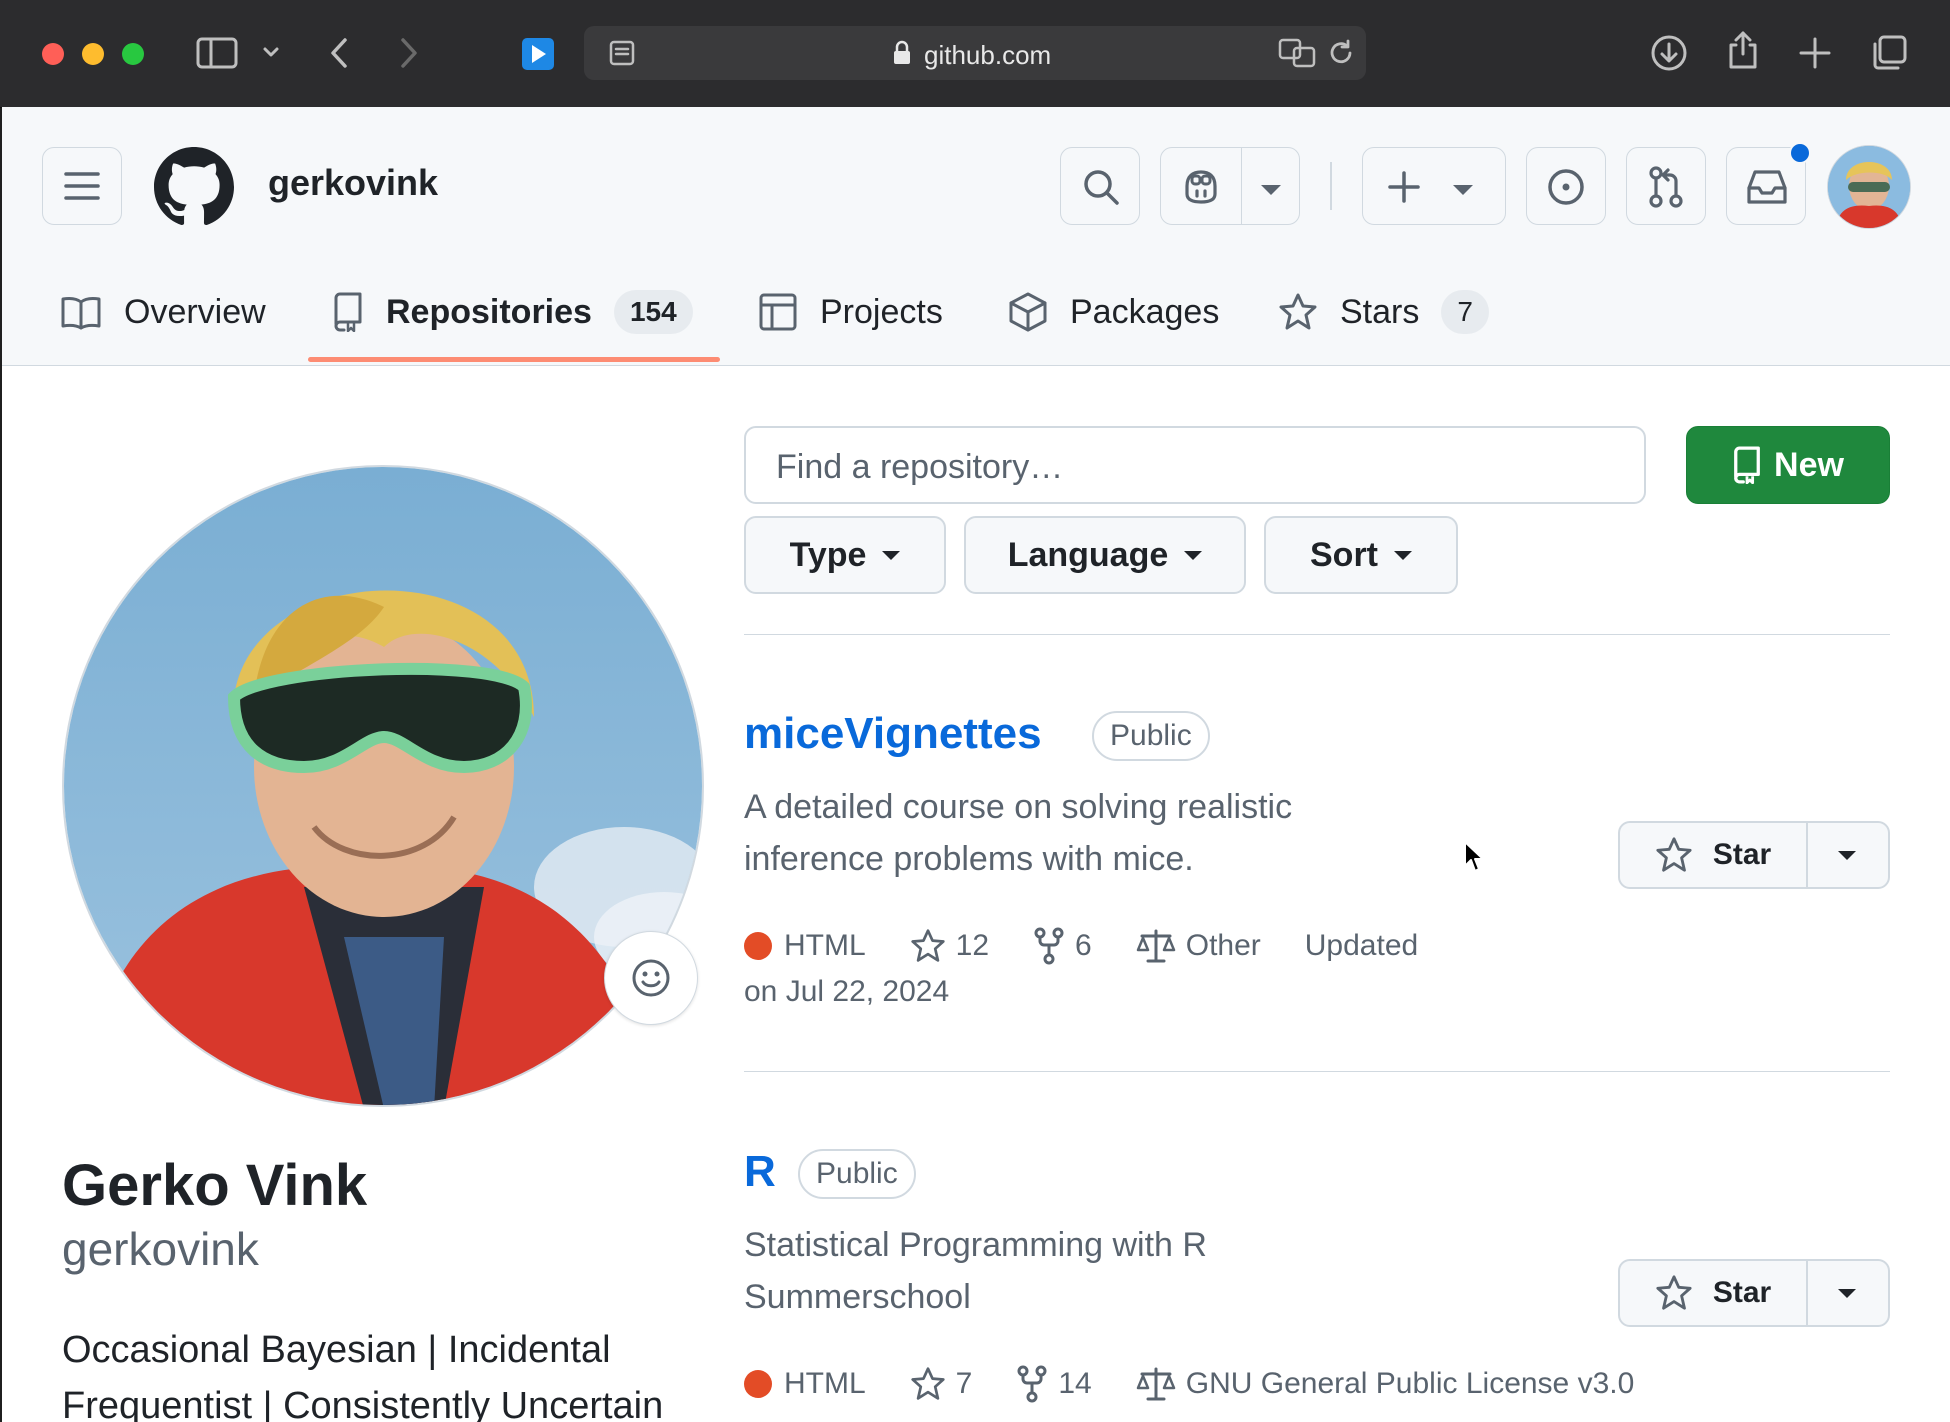  Describe the element at coordinates (93, 54) in the screenshot. I see `minimize-window-button` at that location.